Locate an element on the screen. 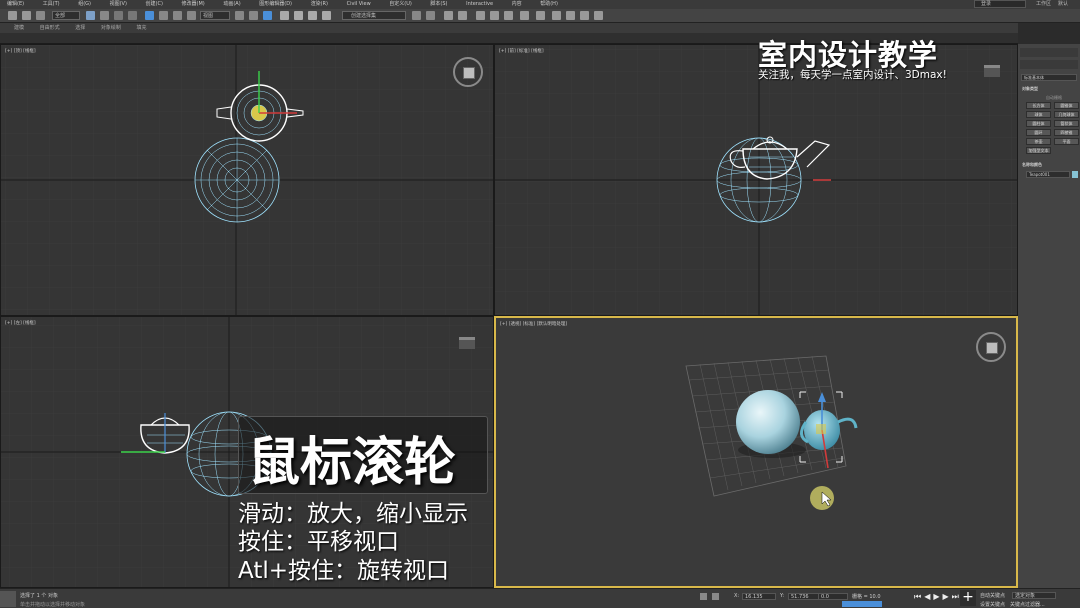 Image resolution: width=1080 pixels, height=608 pixels. viewcube-top is located at coordinates (468, 72).